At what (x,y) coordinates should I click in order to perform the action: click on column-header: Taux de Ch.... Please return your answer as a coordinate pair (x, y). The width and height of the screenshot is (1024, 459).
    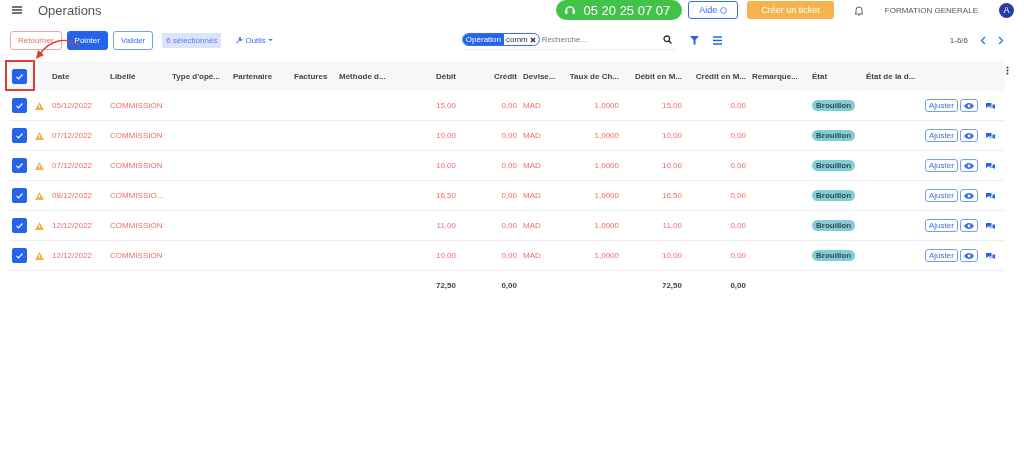
    Looking at the image, I should click on (593, 76).